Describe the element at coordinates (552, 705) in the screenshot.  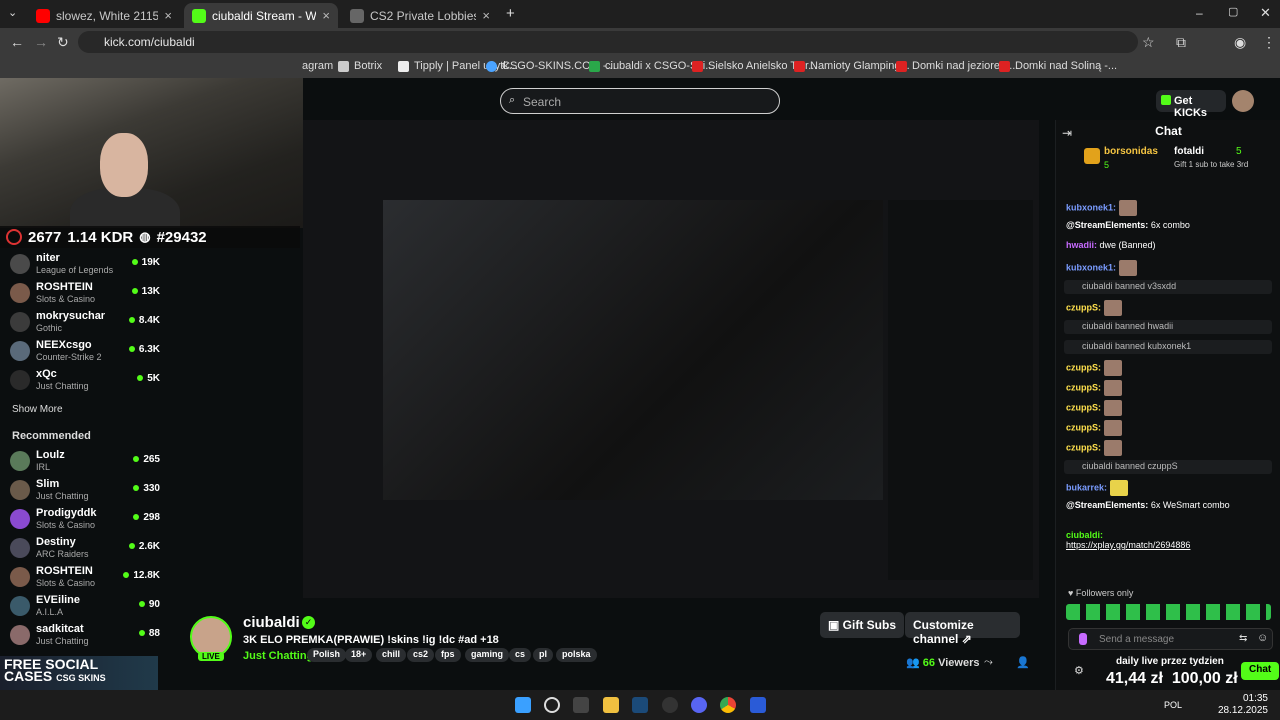
I see `search-icon` at that location.